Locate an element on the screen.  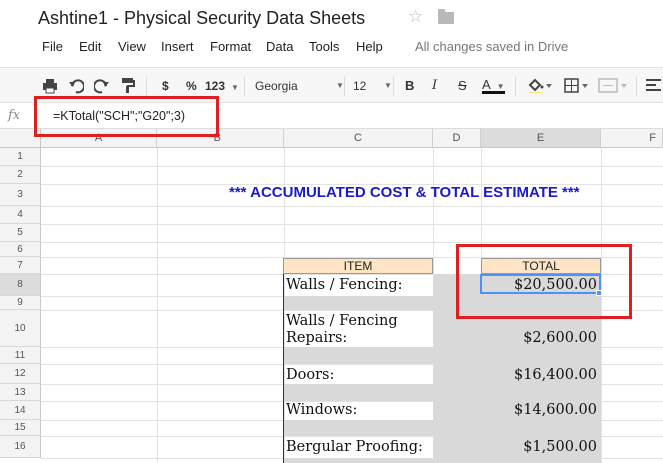
row-header-16: 16 is located at coordinates (20, 447).